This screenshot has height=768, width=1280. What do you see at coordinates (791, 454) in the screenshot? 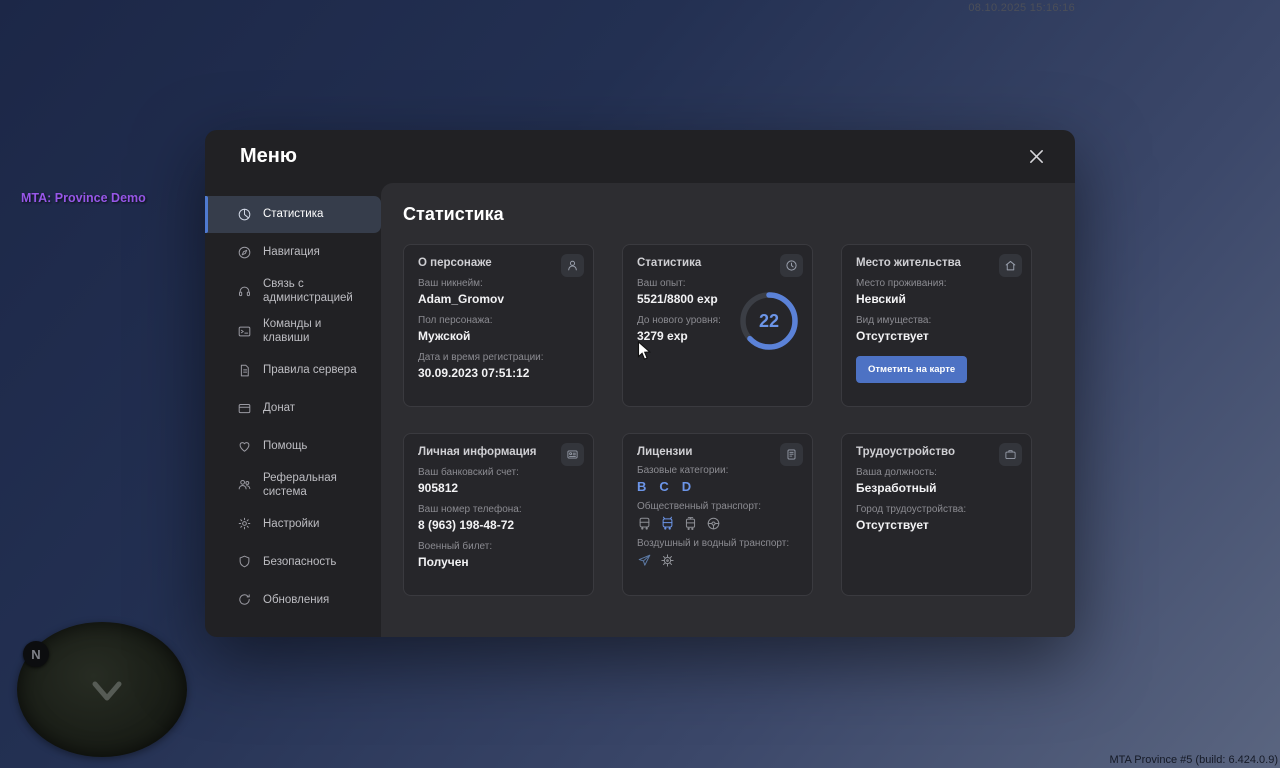
I see `license-doc-icon` at bounding box center [791, 454].